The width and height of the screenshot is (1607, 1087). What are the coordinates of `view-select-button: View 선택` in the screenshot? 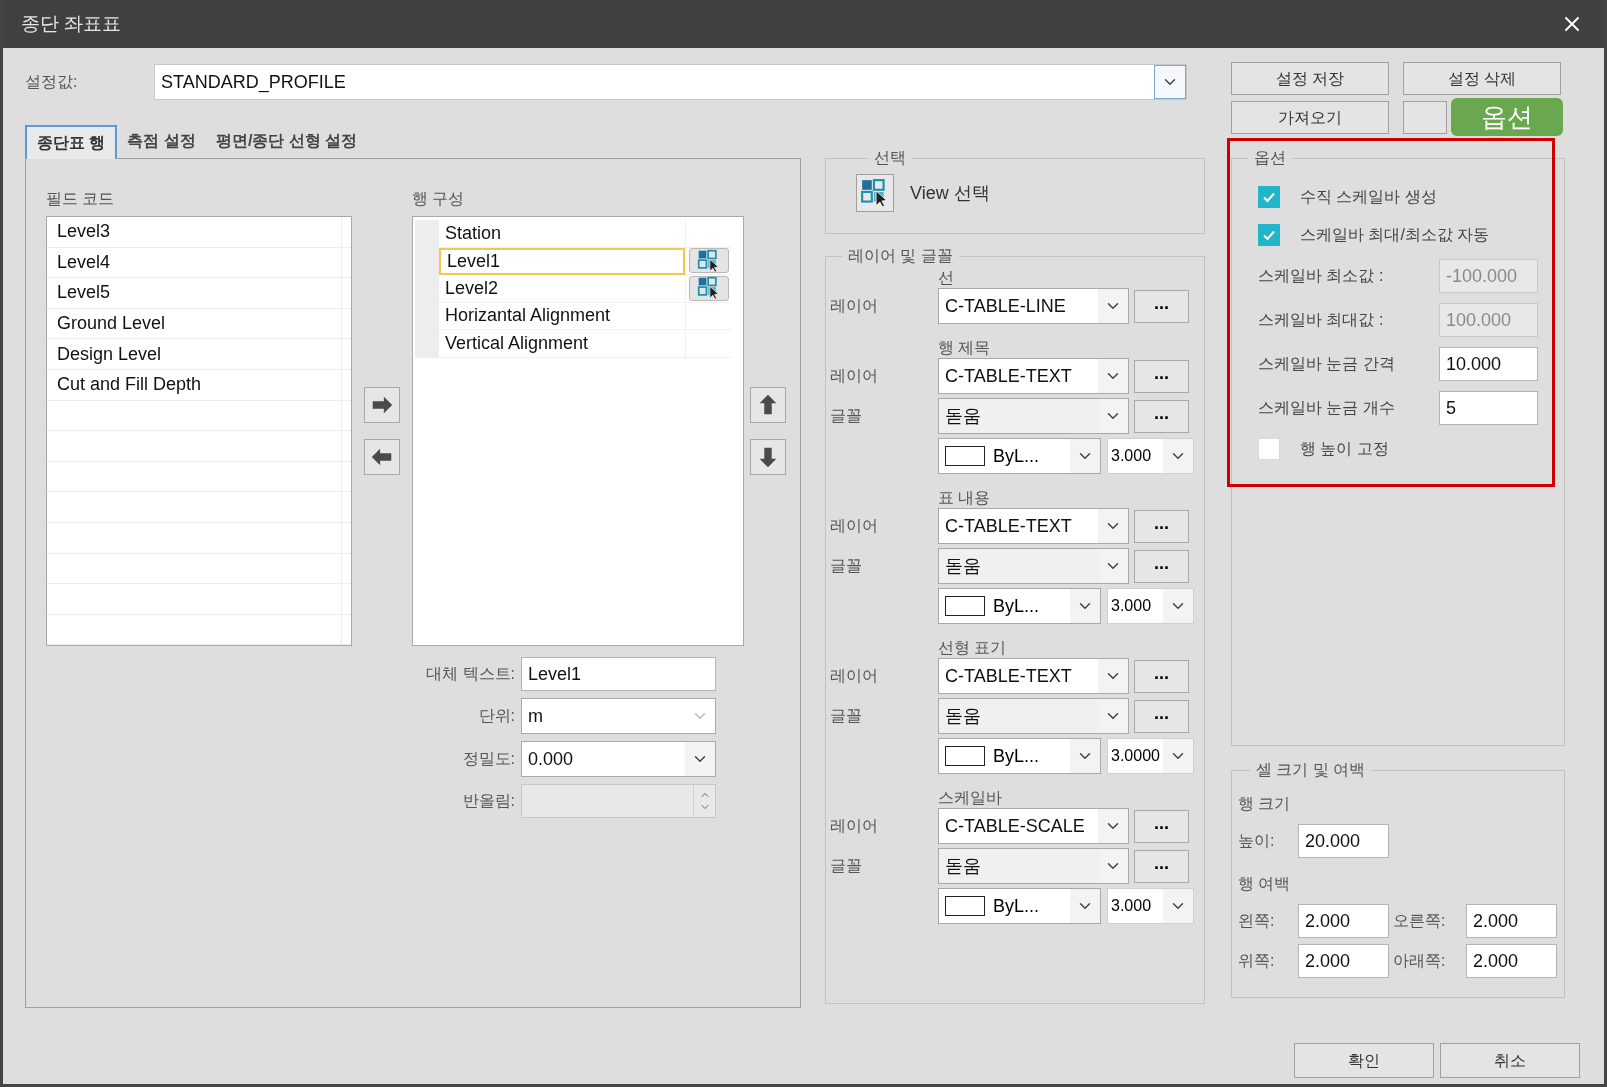 It's located at (923, 193).